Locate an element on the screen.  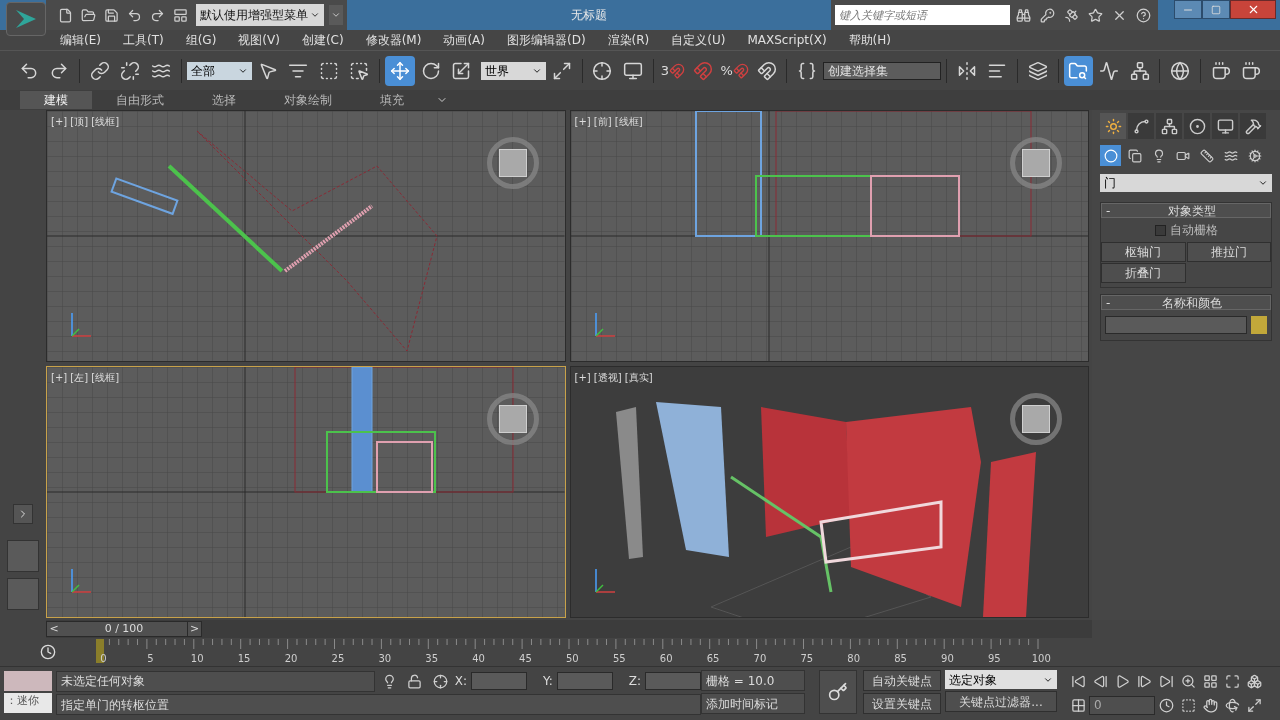
z-coordinate-field is located at coordinates (673, 681).